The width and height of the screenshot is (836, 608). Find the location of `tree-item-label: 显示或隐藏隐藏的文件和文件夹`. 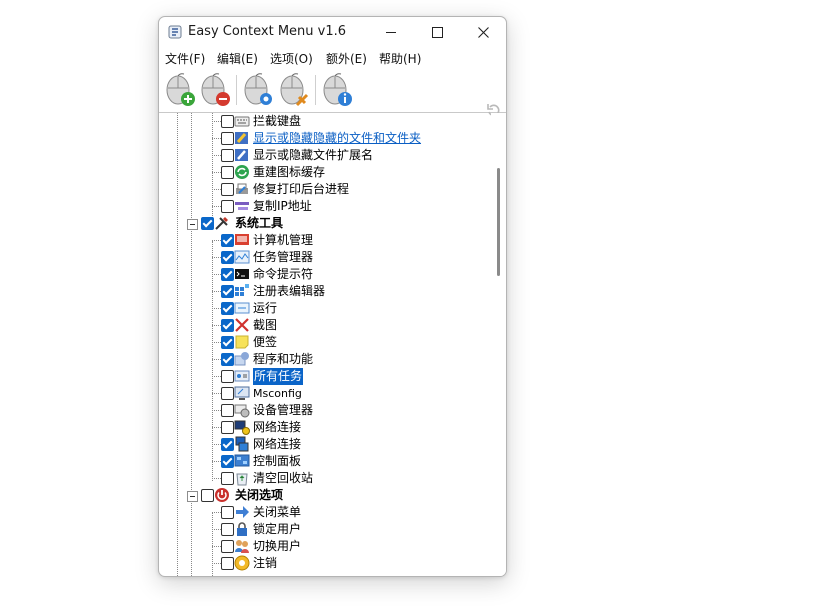

tree-item-label: 显示或隐藏隐藏的文件和文件夹 is located at coordinates (337, 138).